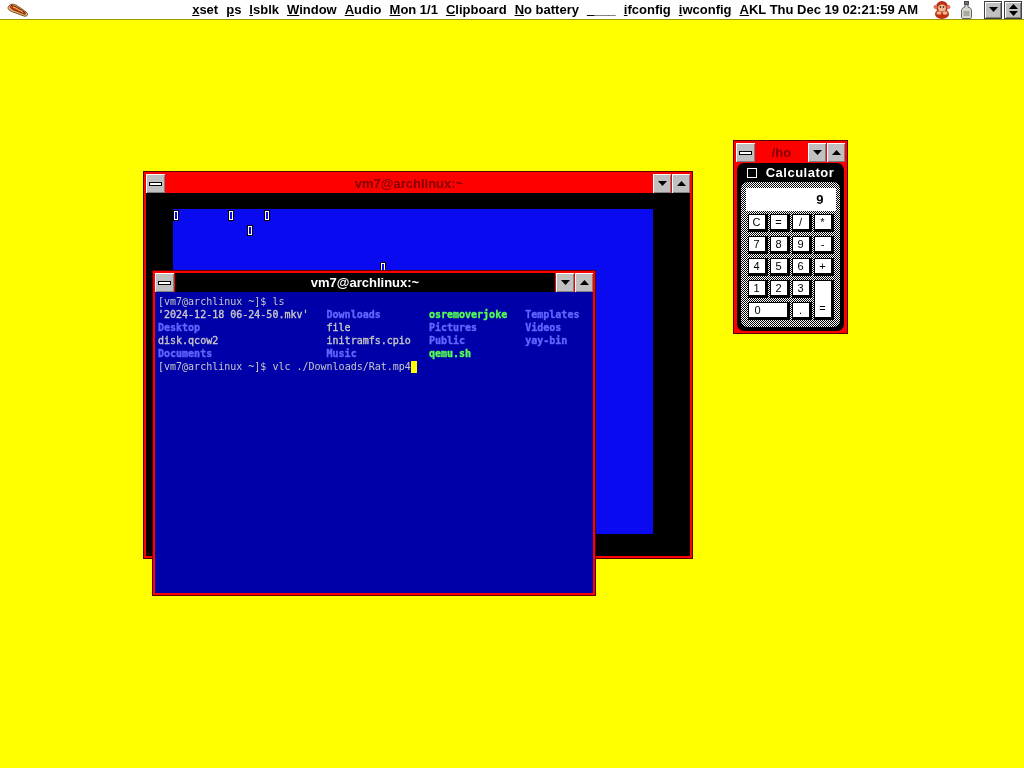 This screenshot has height=768, width=1024. What do you see at coordinates (450, 353) in the screenshot?
I see `executable-name: qemu.sh` at bounding box center [450, 353].